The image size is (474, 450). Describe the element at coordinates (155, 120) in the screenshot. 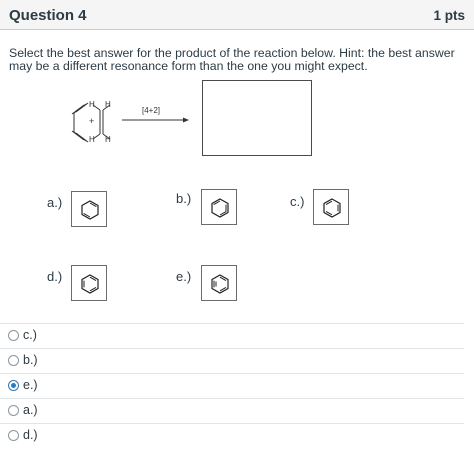

I see `reaction-arrow` at that location.